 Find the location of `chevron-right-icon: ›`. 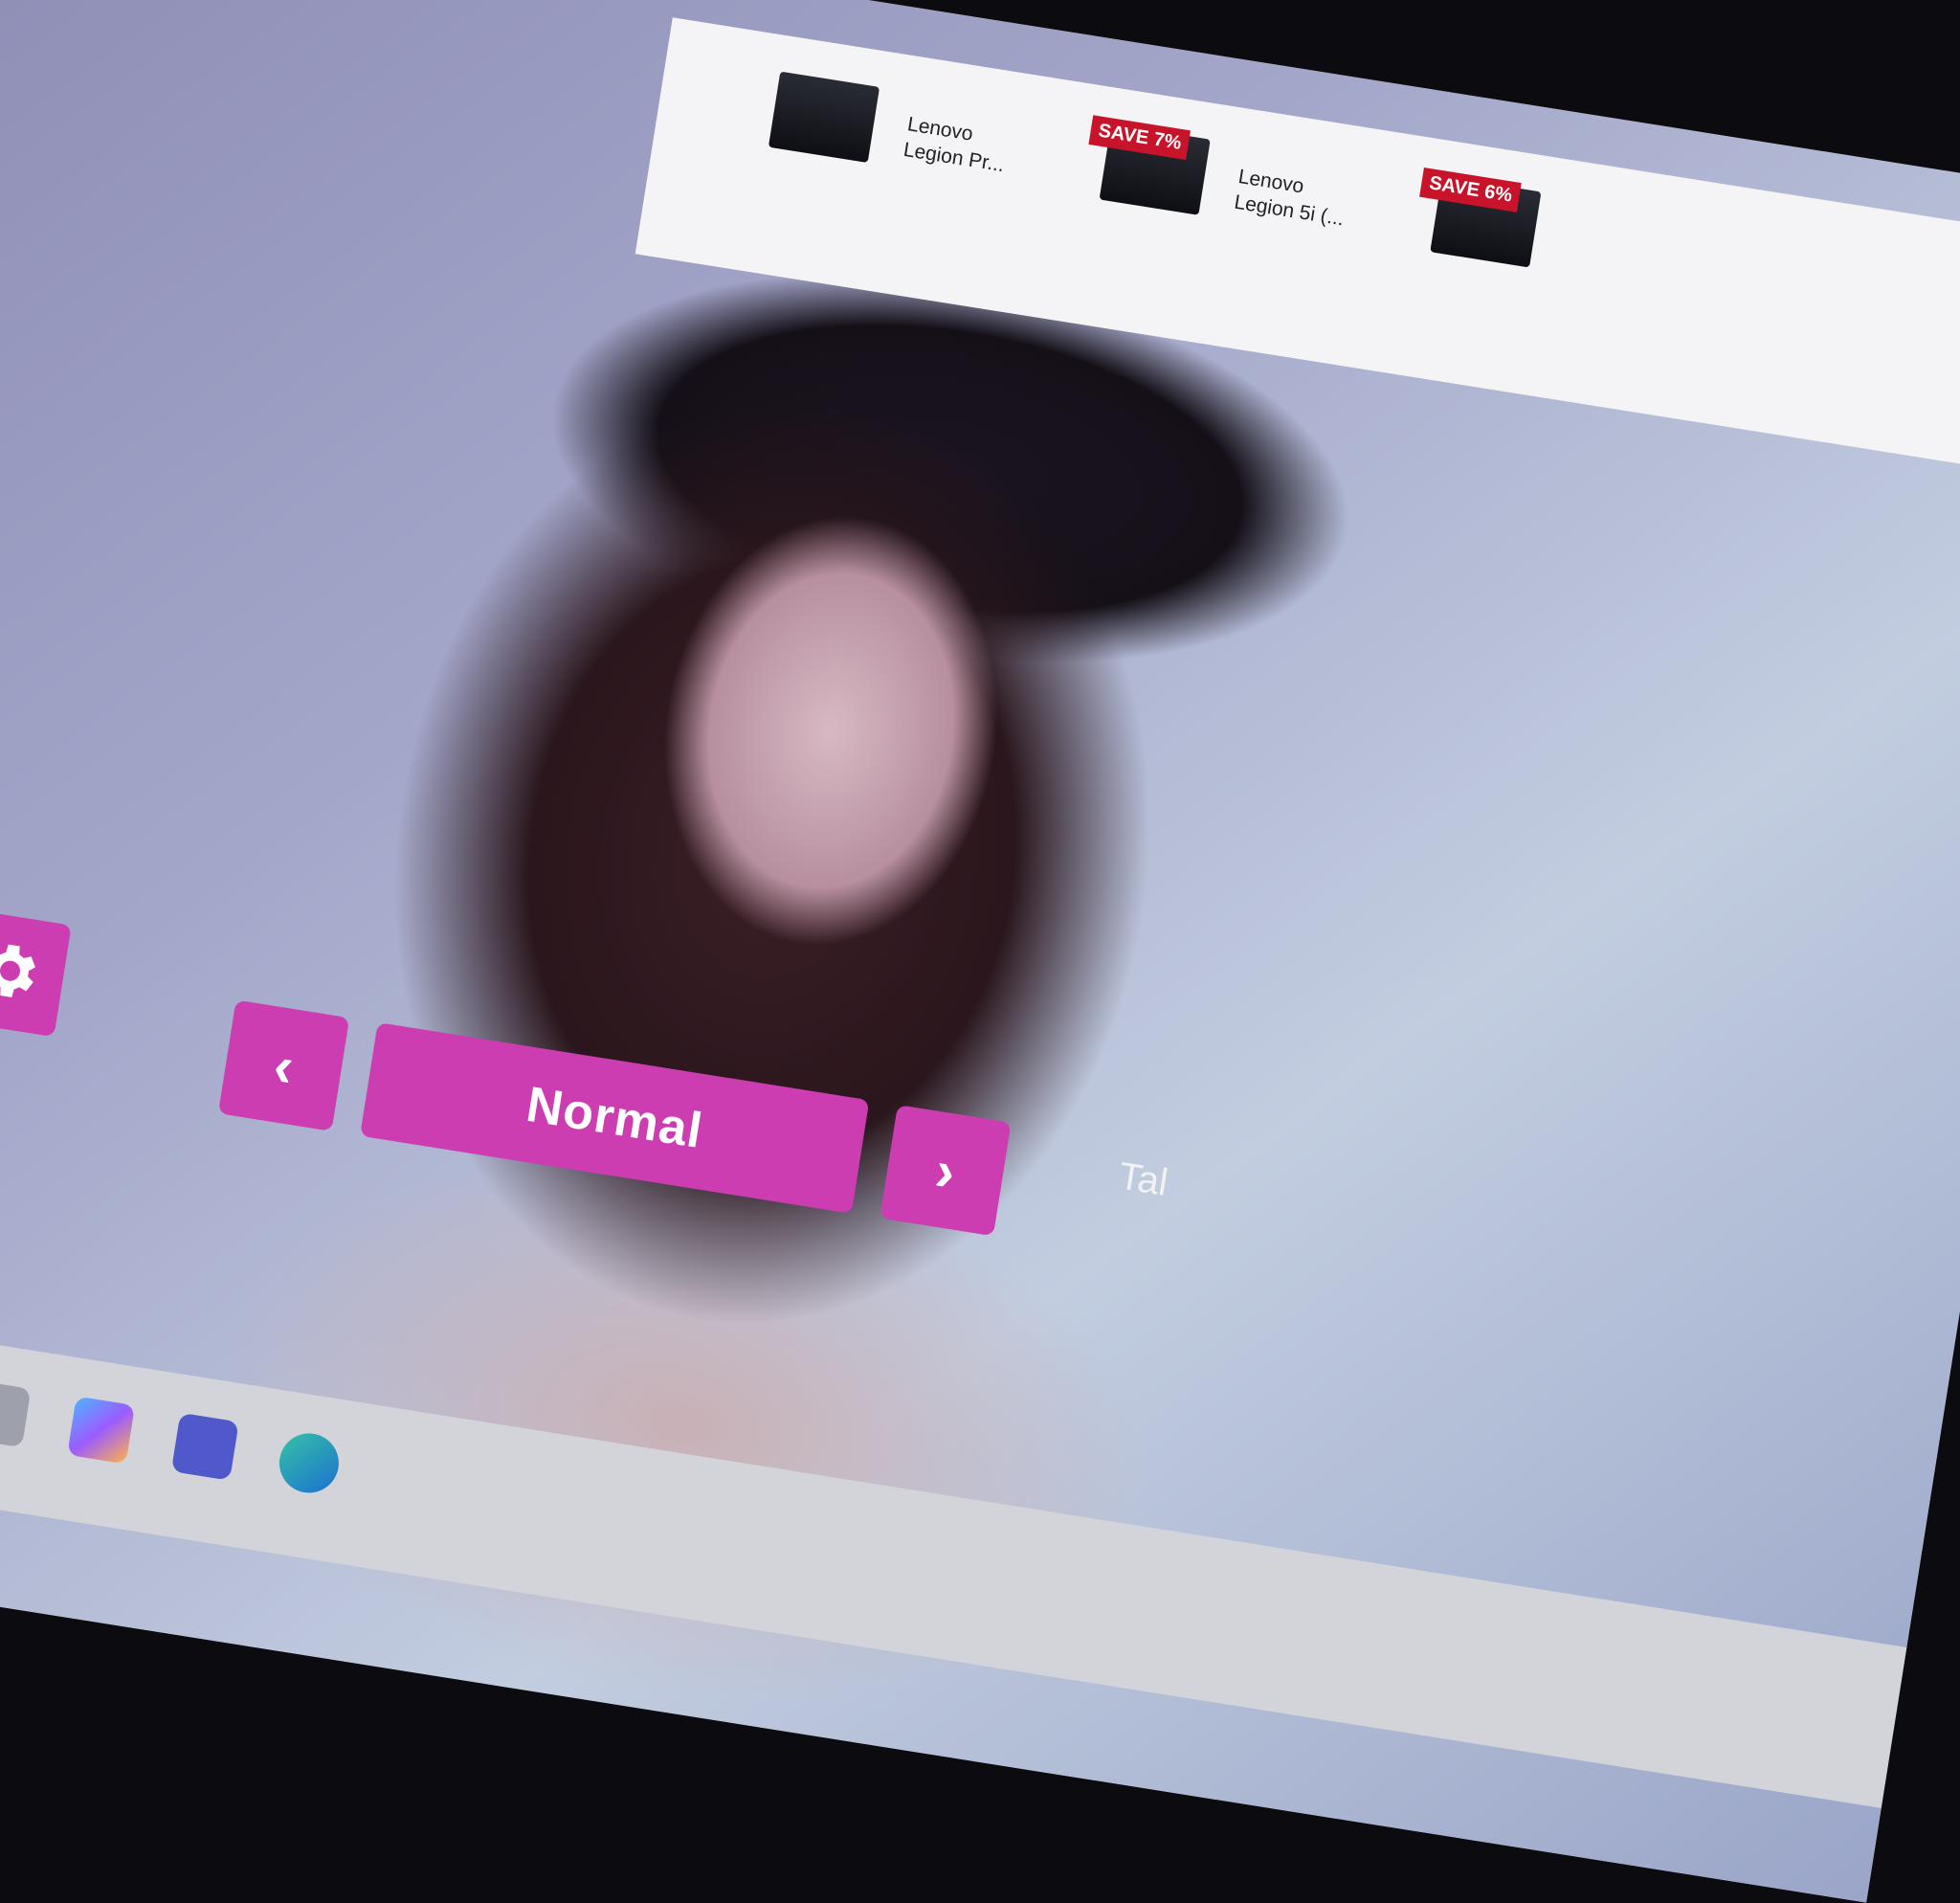

chevron-right-icon: › is located at coordinates (946, 1170).